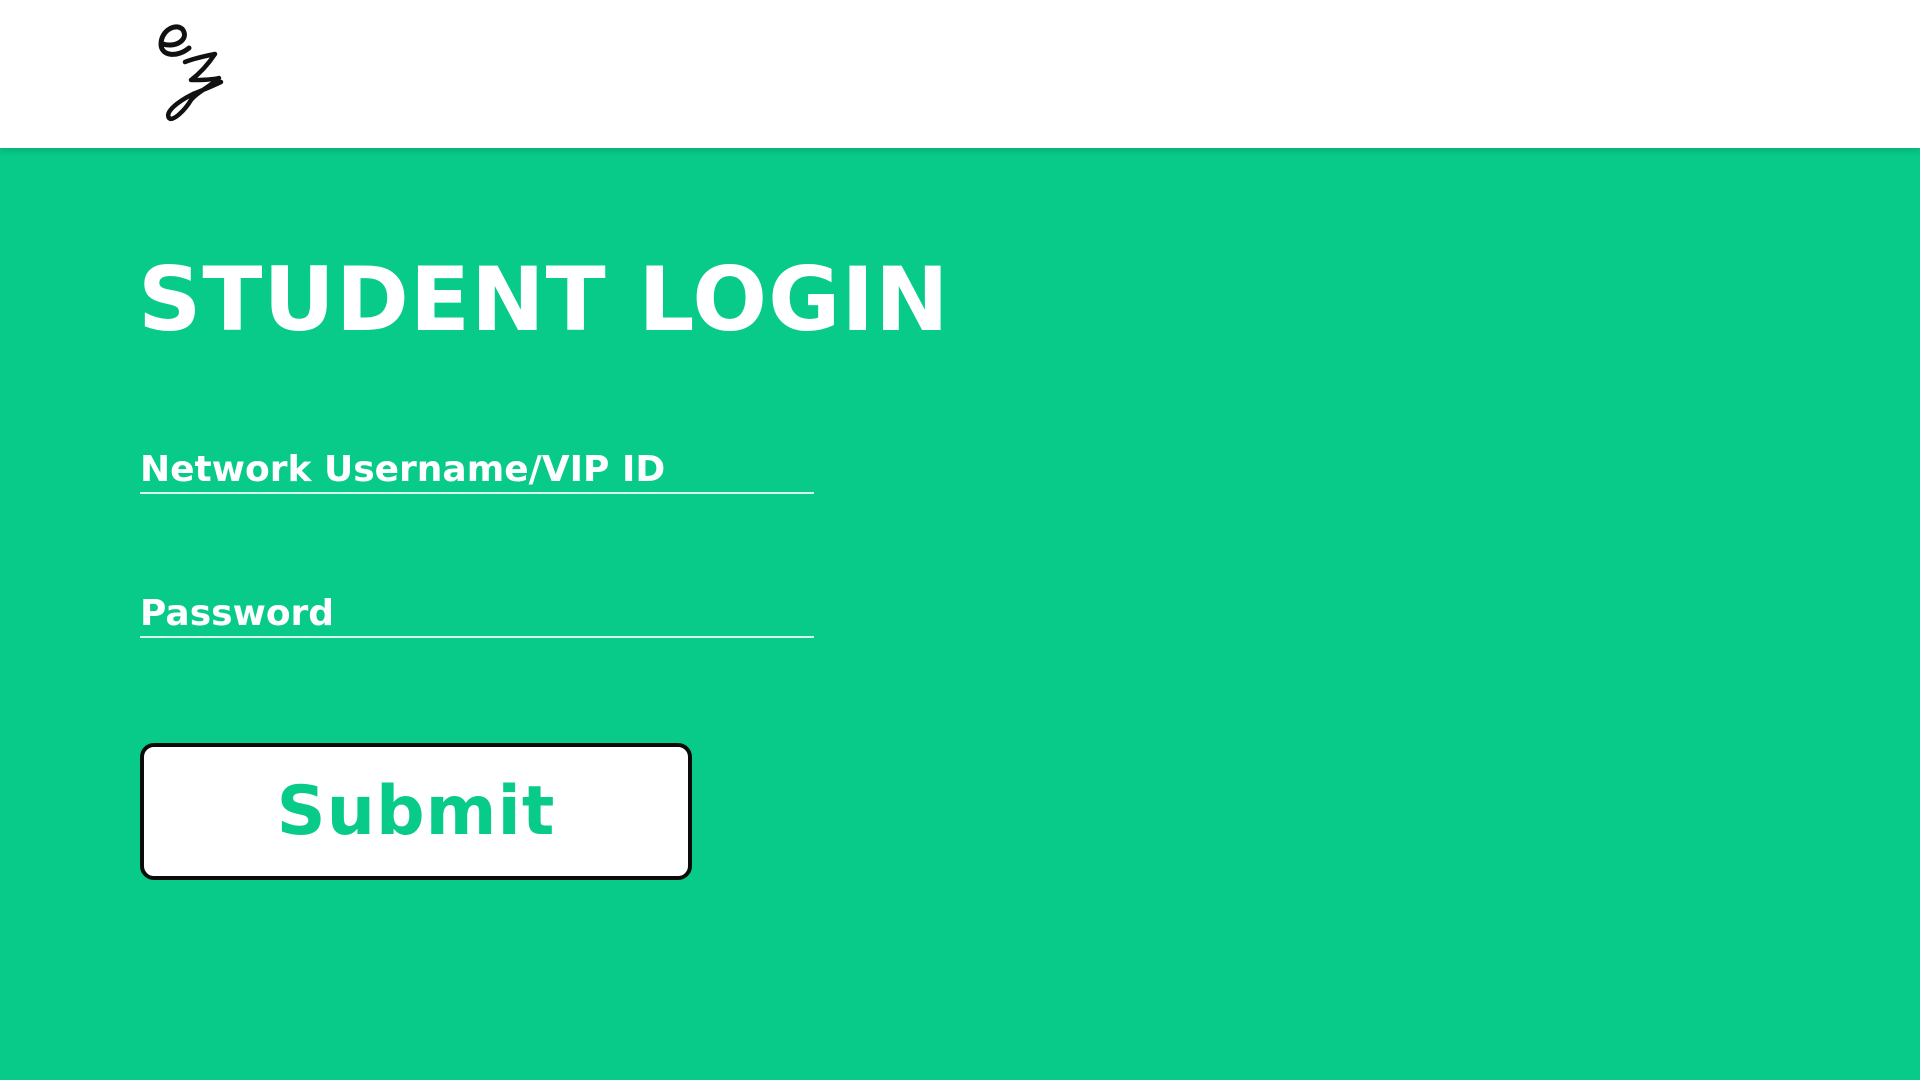 The width and height of the screenshot is (1920, 1080). Describe the element at coordinates (477, 614) in the screenshot. I see `password-input` at that location.